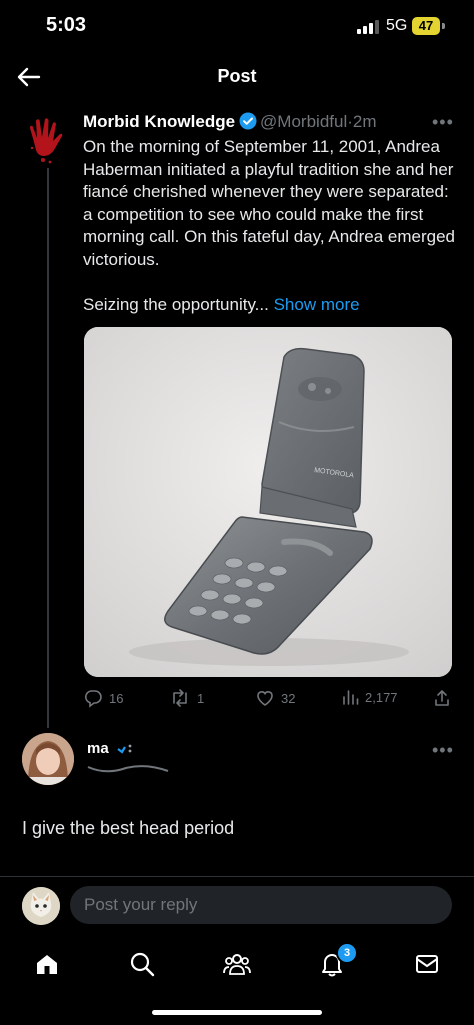  I want to click on post-age: 2m, so click(364, 121).